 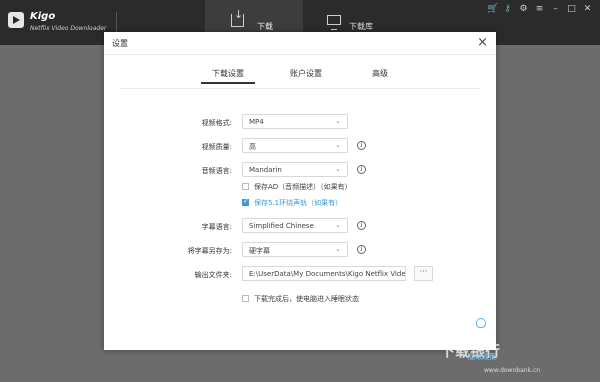 What do you see at coordinates (259, 251) in the screenshot?
I see `save-subtitle-as-value: 硬字幕` at bounding box center [259, 251].